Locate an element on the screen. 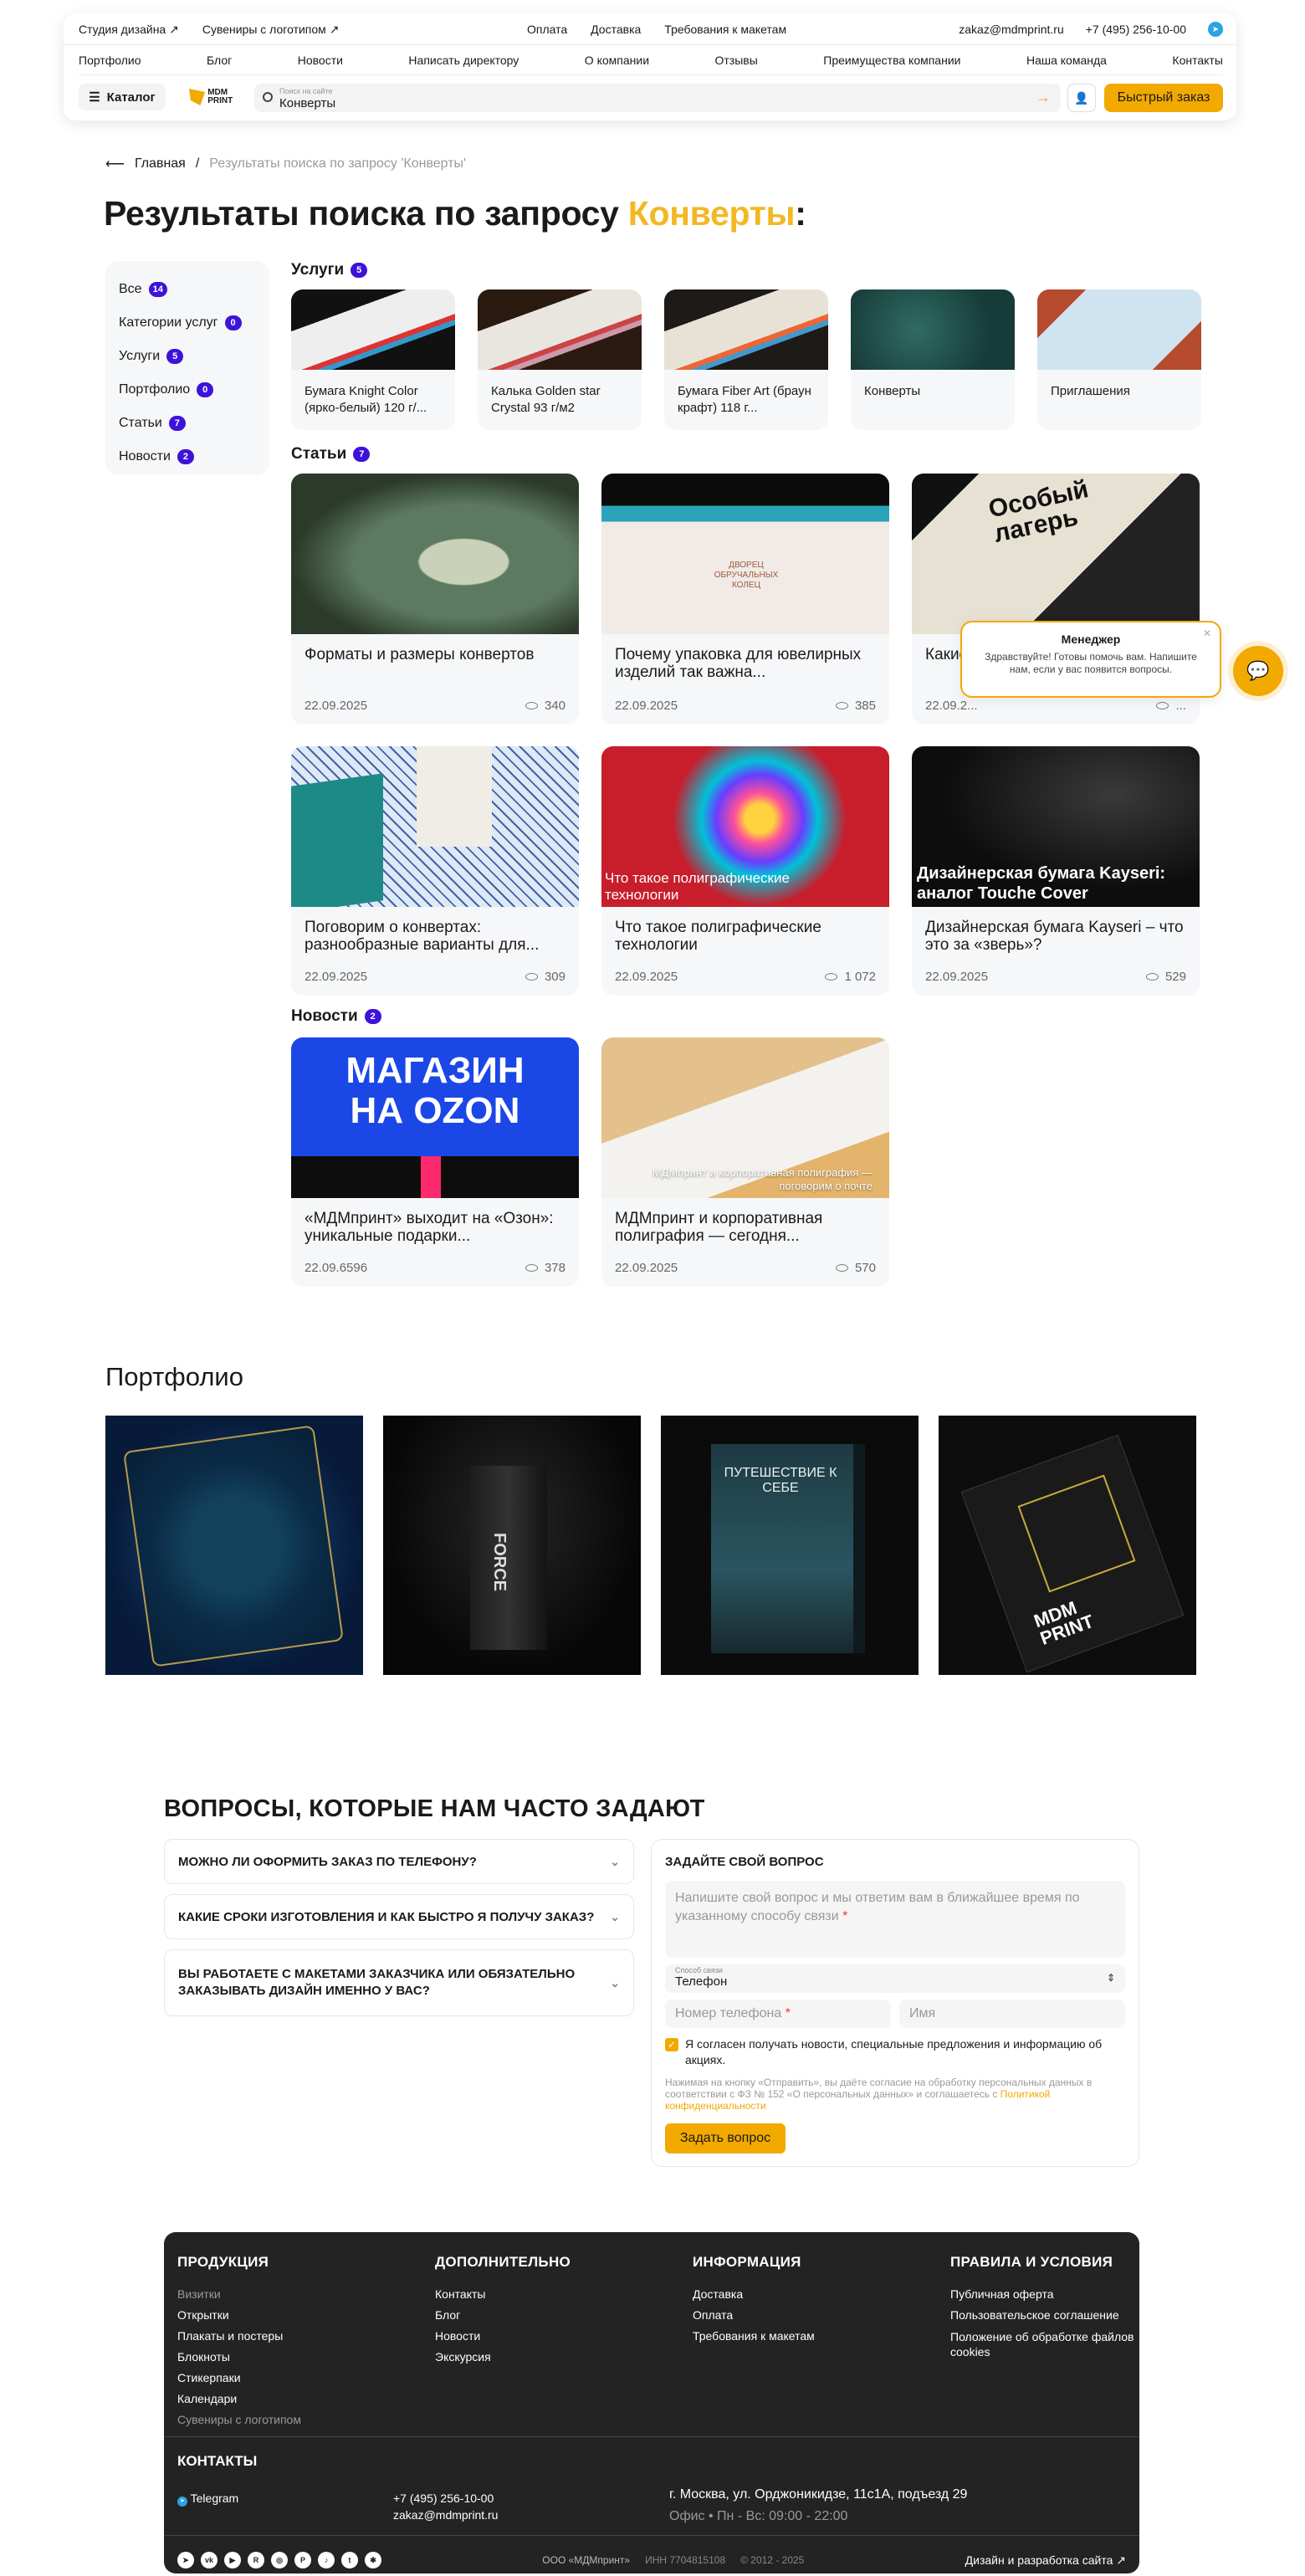 The height and width of the screenshot is (2576, 1305). instagram-icon: ◎ is located at coordinates (279, 2560).